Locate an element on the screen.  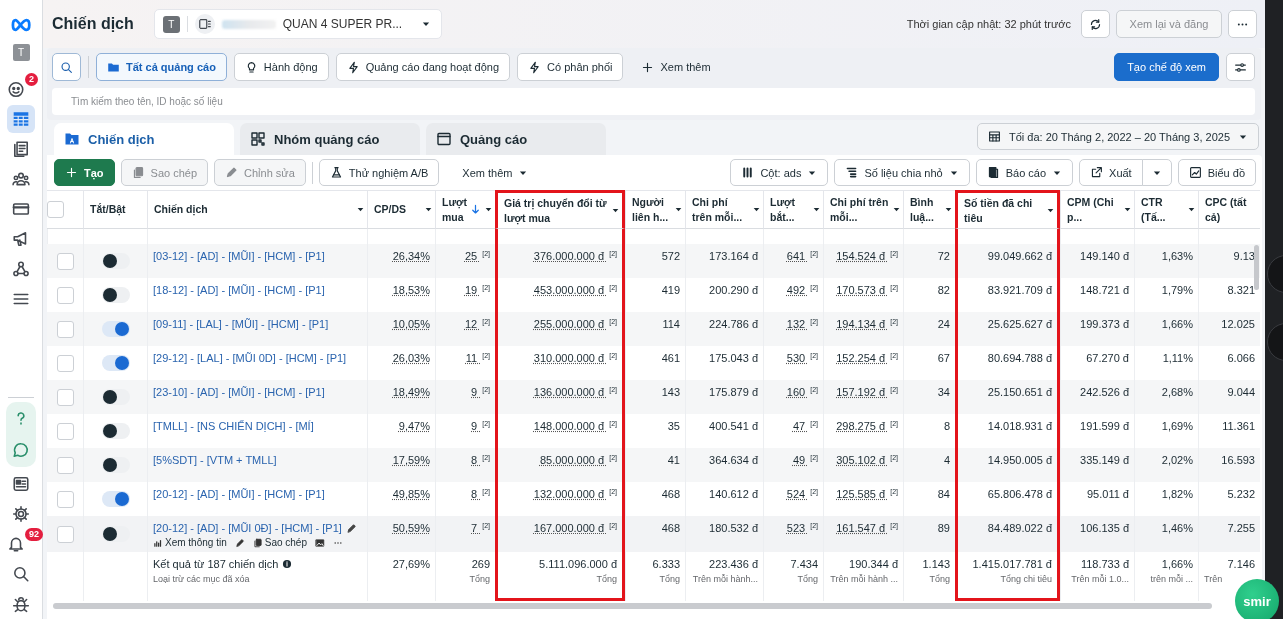
breakdown-button: Số liệu chia nhỏ is located at coordinates (902, 172).